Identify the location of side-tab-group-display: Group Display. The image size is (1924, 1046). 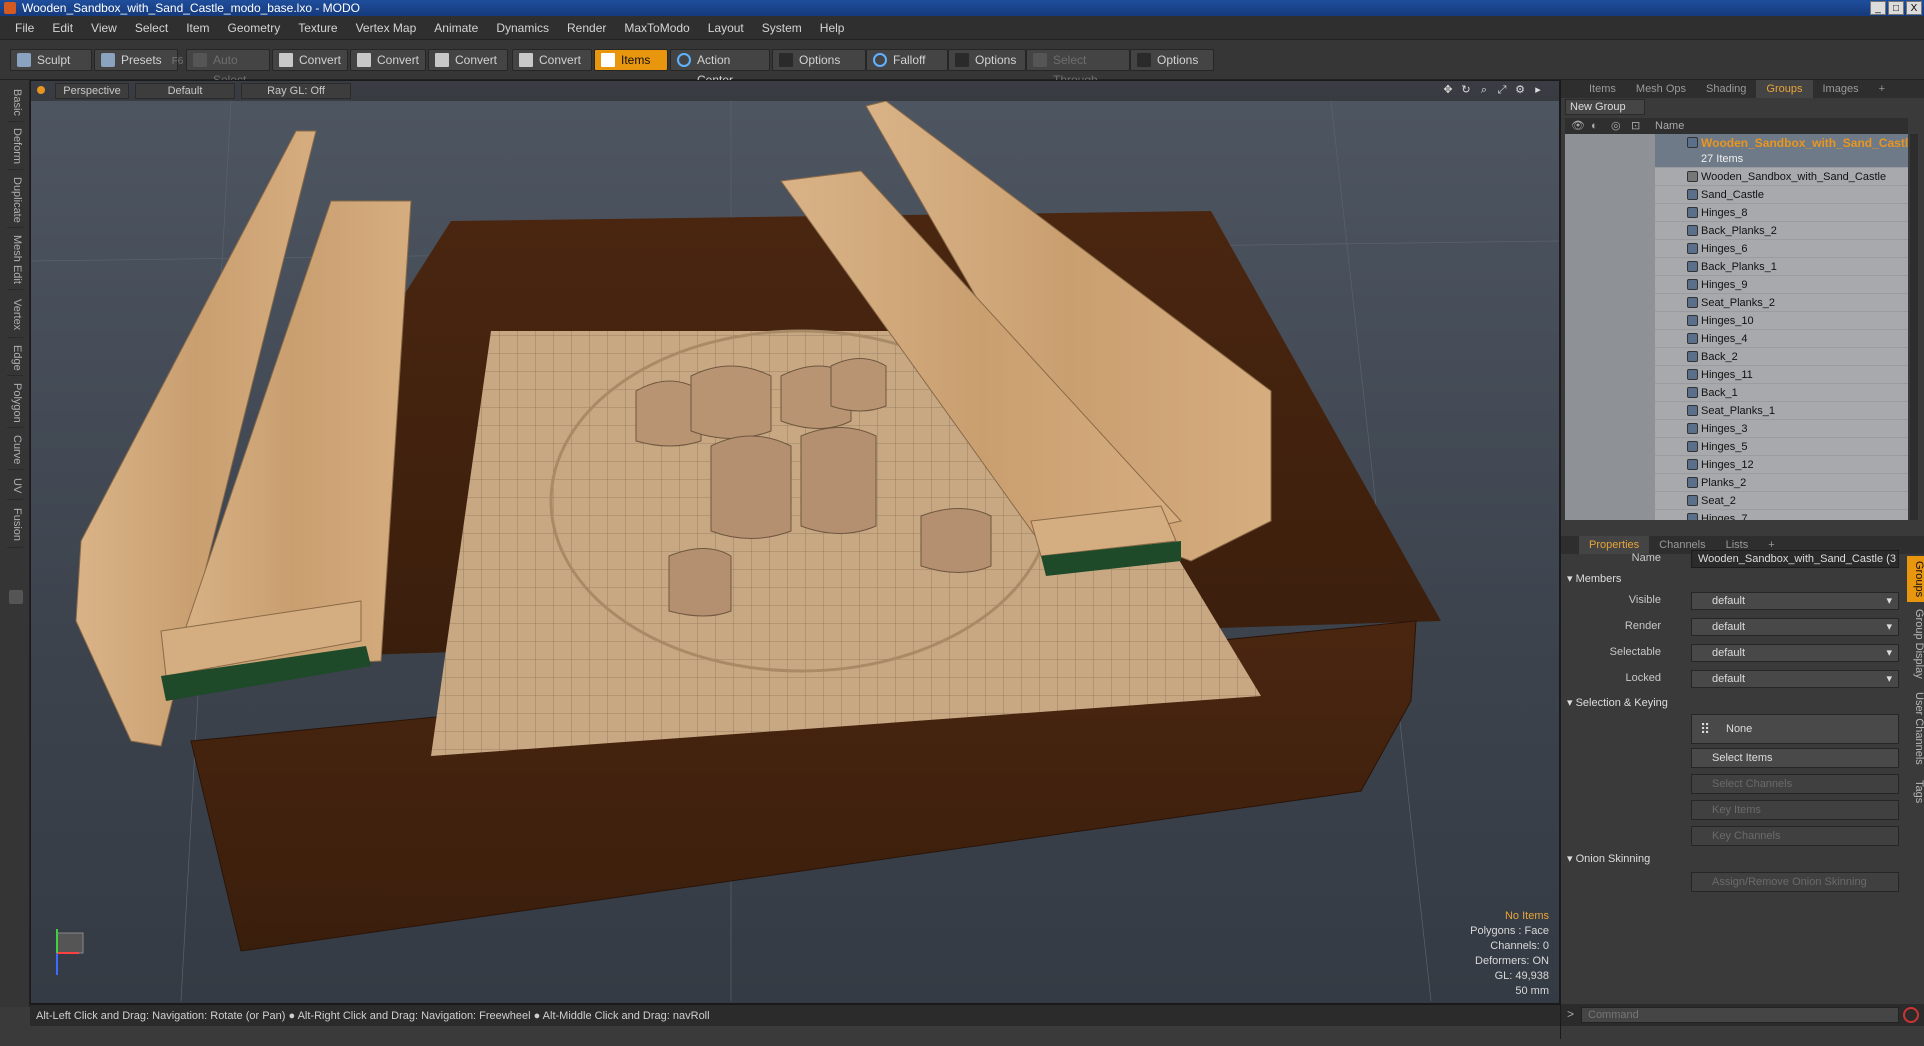
(1915, 644).